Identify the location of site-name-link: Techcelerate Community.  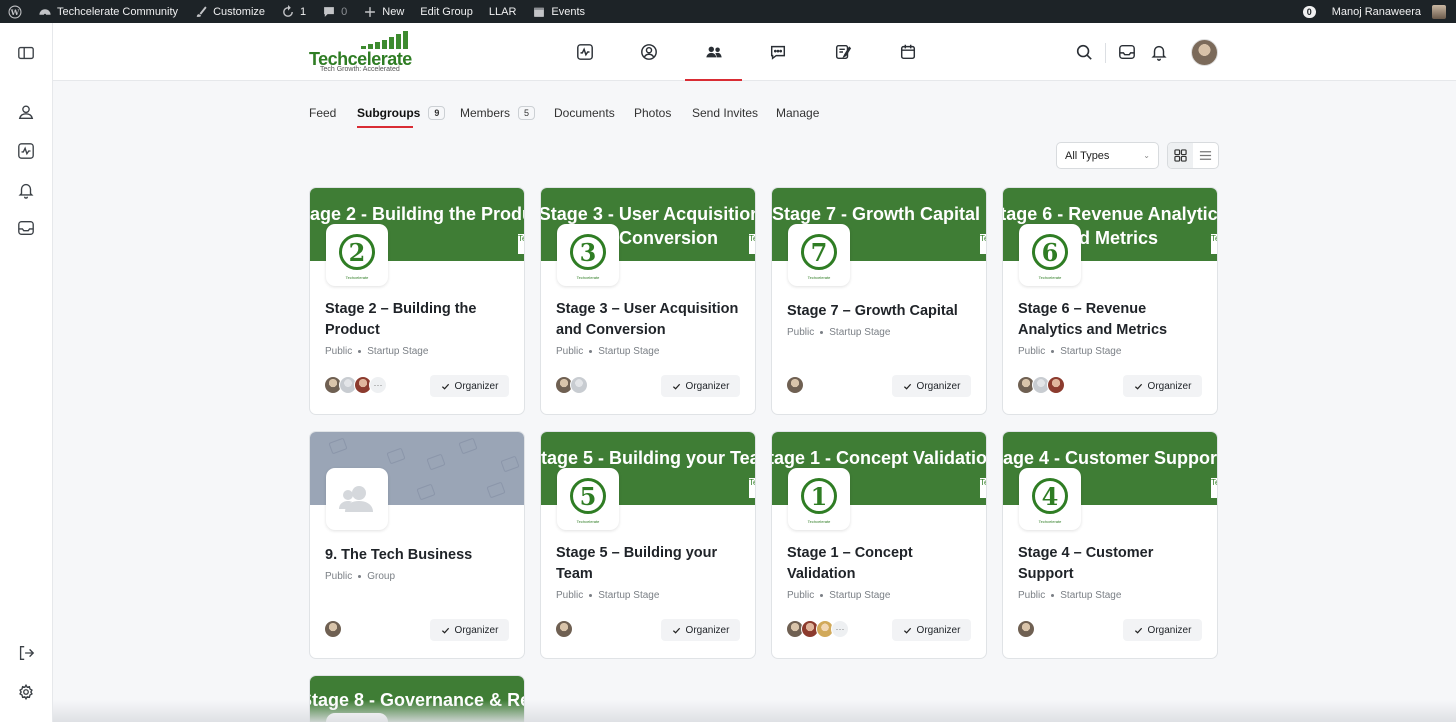
(108, 11).